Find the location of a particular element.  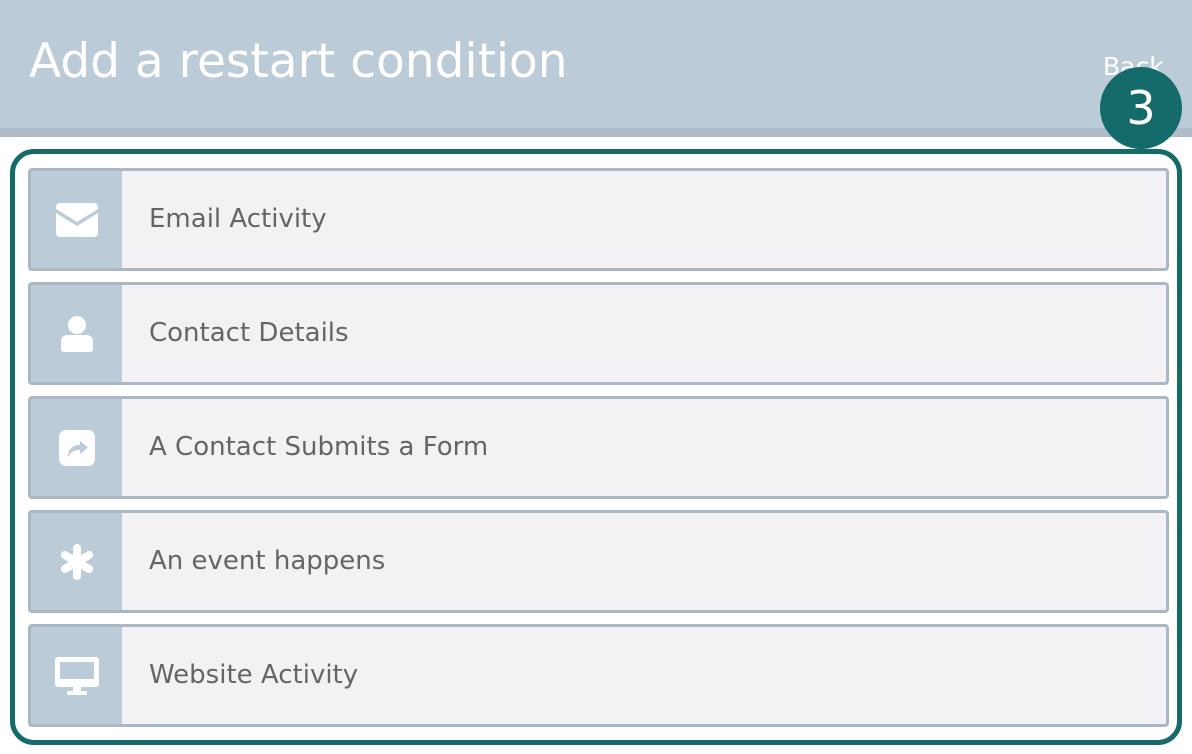

page-title: Add a restart condition is located at coordinates (298, 61).